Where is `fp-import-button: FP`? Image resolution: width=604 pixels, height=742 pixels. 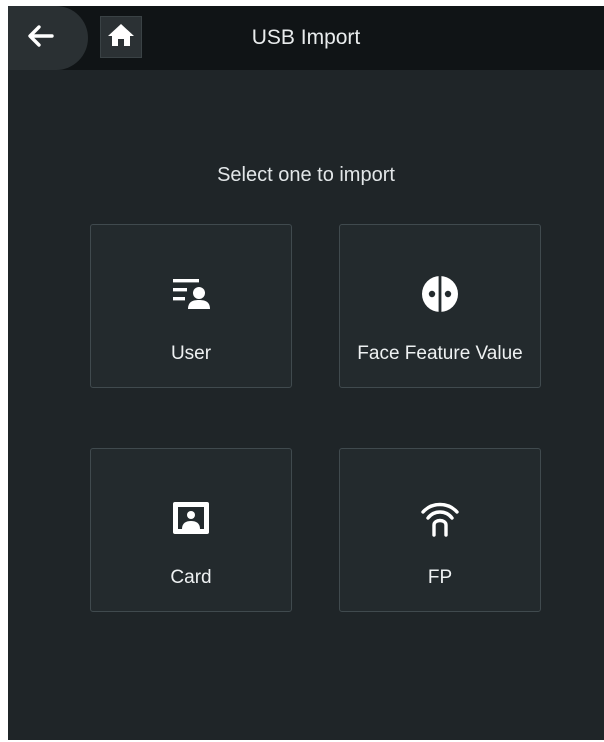 fp-import-button: FP is located at coordinates (440, 530).